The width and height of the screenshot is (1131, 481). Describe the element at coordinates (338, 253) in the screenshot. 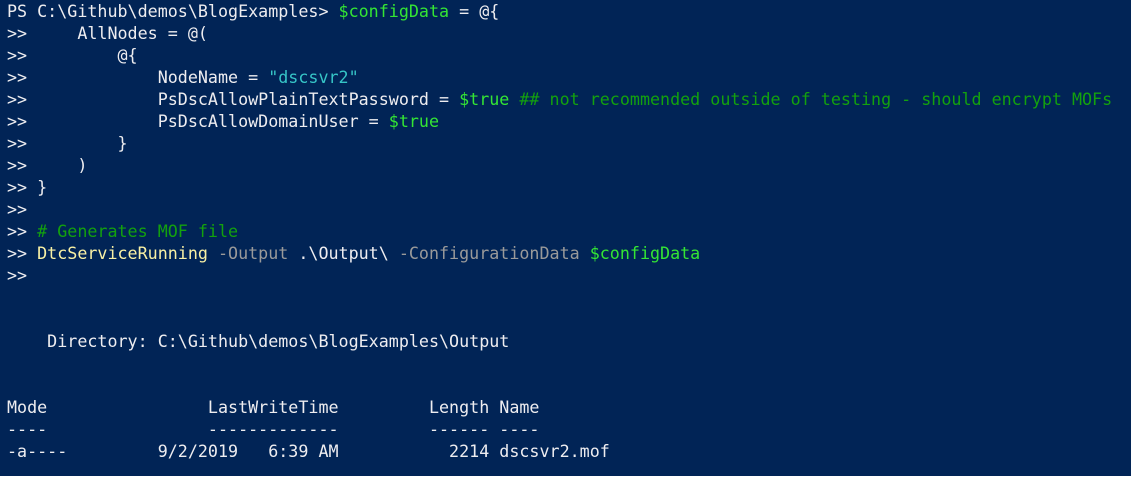

I see `token-default: .\Output\` at that location.